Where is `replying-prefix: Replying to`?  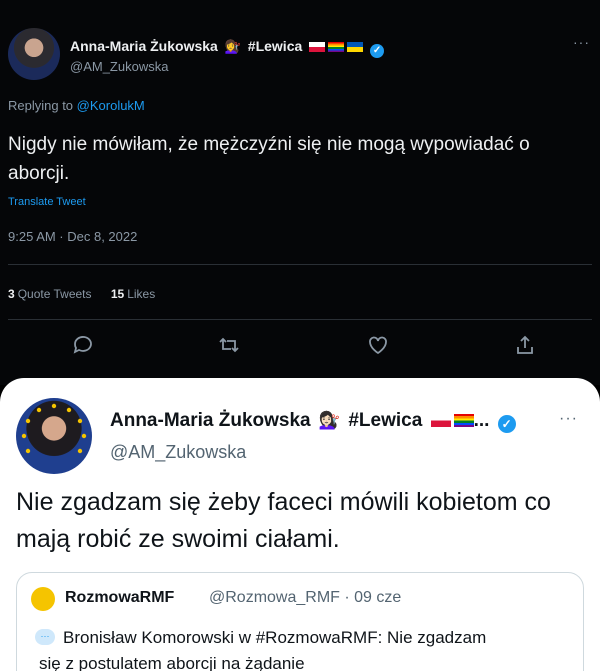 replying-prefix: Replying to is located at coordinates (42, 105).